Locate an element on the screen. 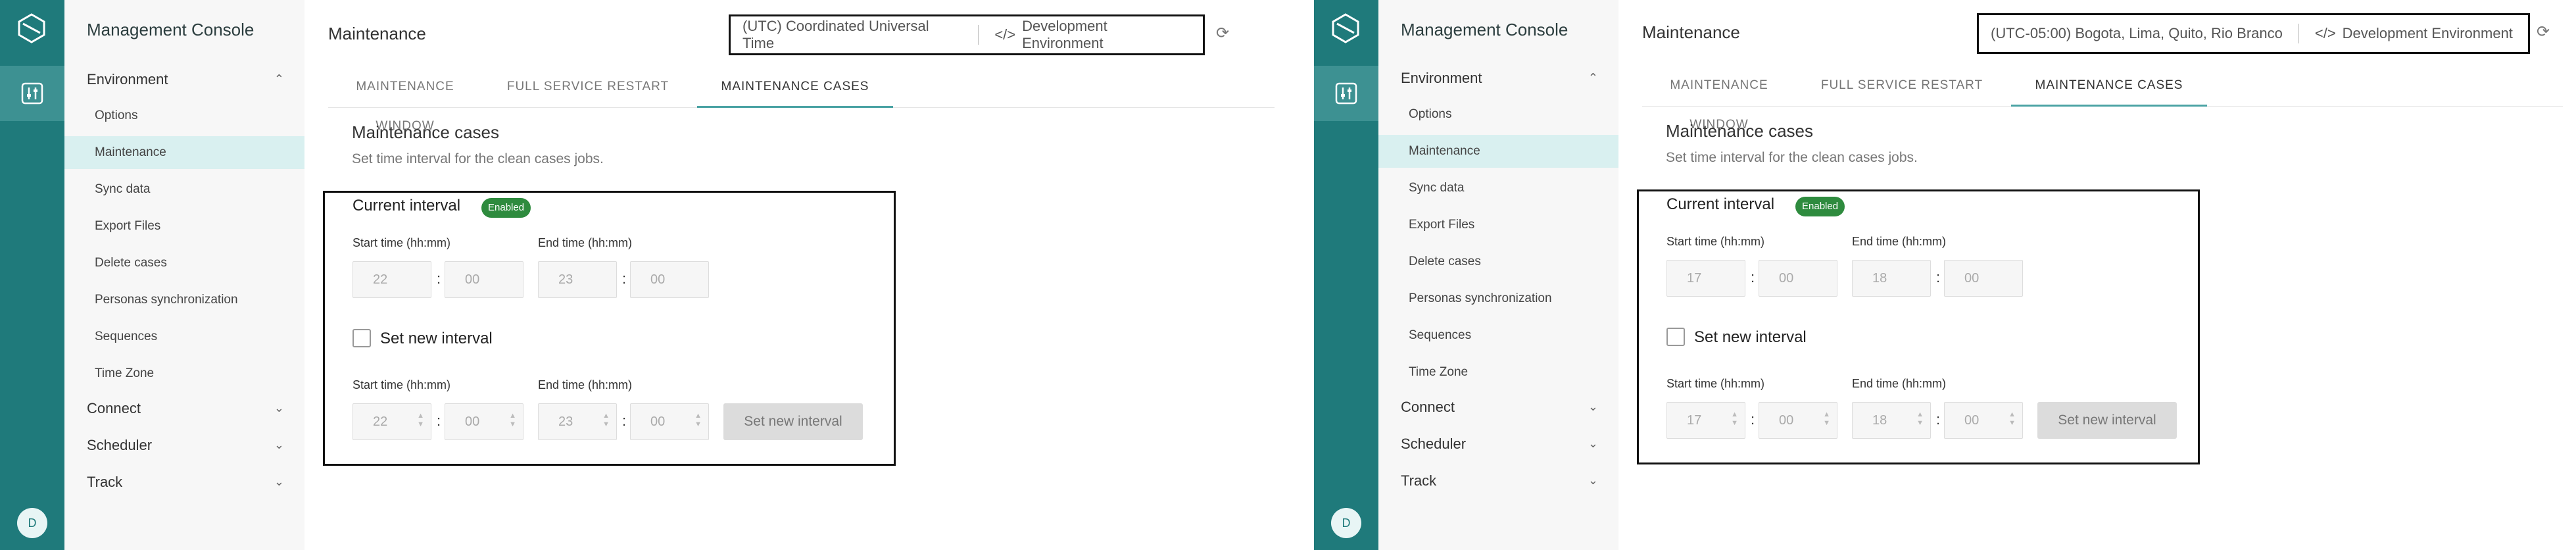 The height and width of the screenshot is (550, 2576). stepper-value: 17 is located at coordinates (1694, 420).